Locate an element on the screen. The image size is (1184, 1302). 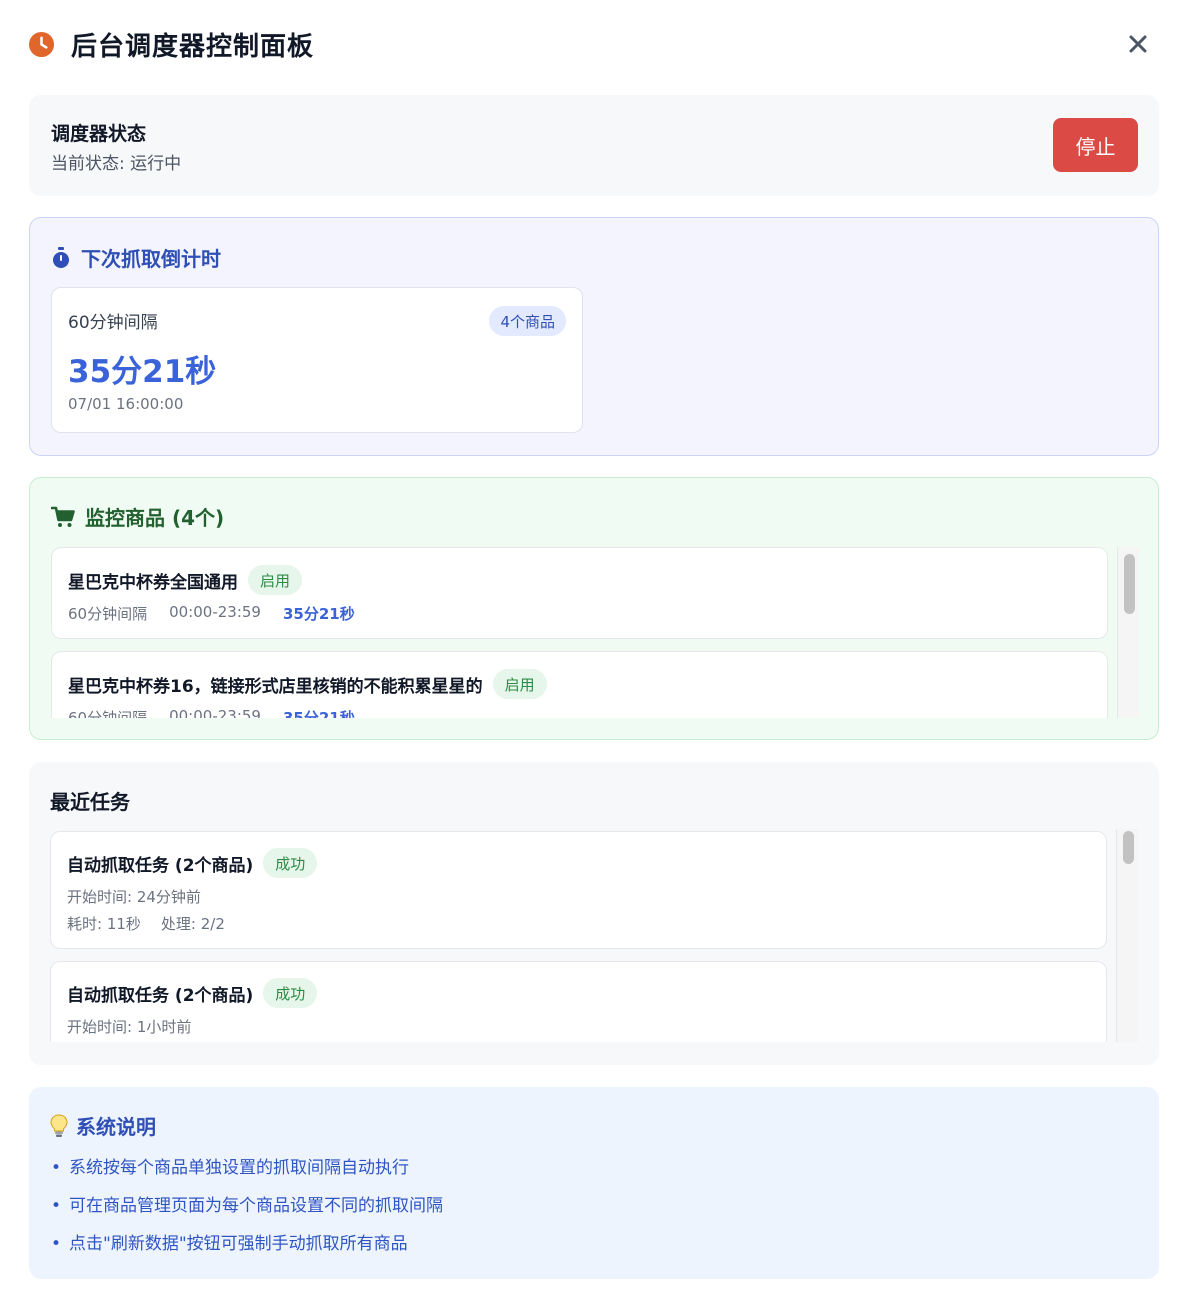
monitor-title: 监控商品 (4个) is located at coordinates (155, 518).